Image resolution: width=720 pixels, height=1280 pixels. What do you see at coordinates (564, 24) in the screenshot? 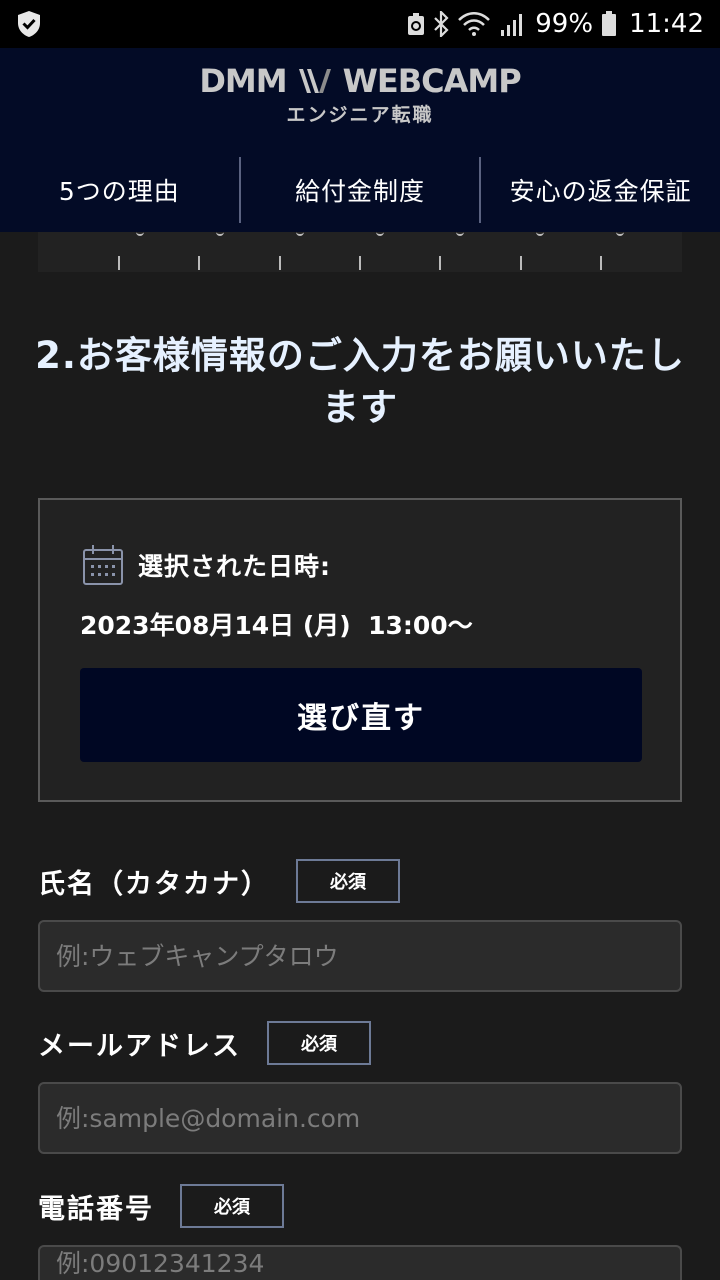
I see `battery-percent: 99%` at bounding box center [564, 24].